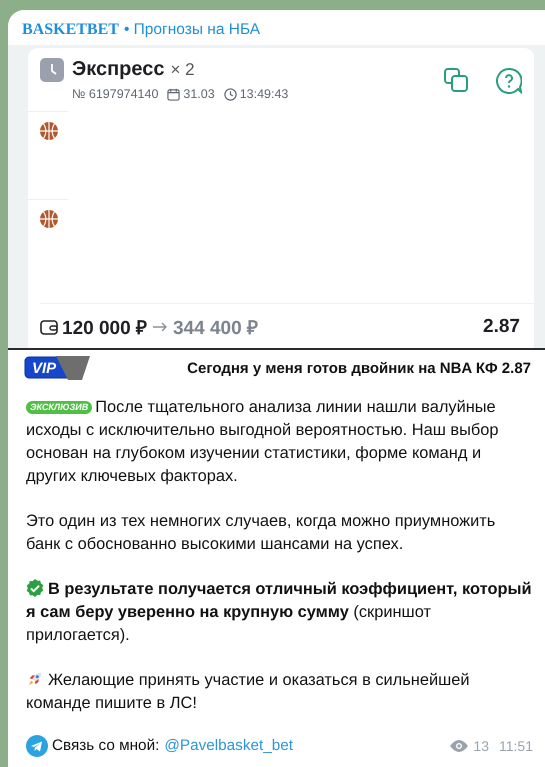  What do you see at coordinates (509, 81) in the screenshot?
I see `help-icon` at bounding box center [509, 81].